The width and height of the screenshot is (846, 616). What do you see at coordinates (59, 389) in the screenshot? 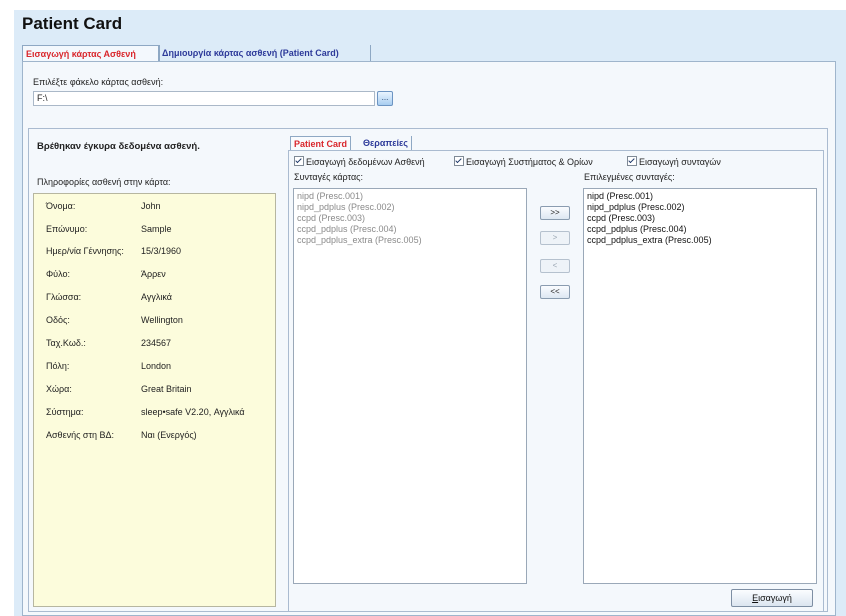
I see `info-key: Χώρα:` at bounding box center [59, 389].